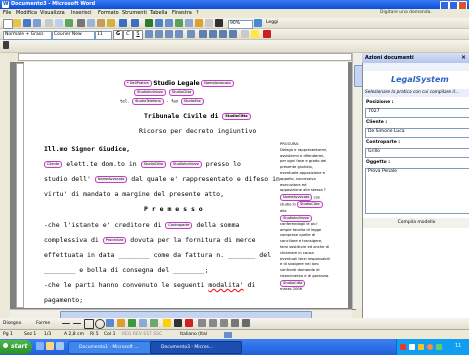 Image resolution: width=469 pixels, height=355 pixels. What do you see at coordinates (81, 13) in the screenshot?
I see `menu-inserisci: Inserisci` at bounding box center [81, 13].